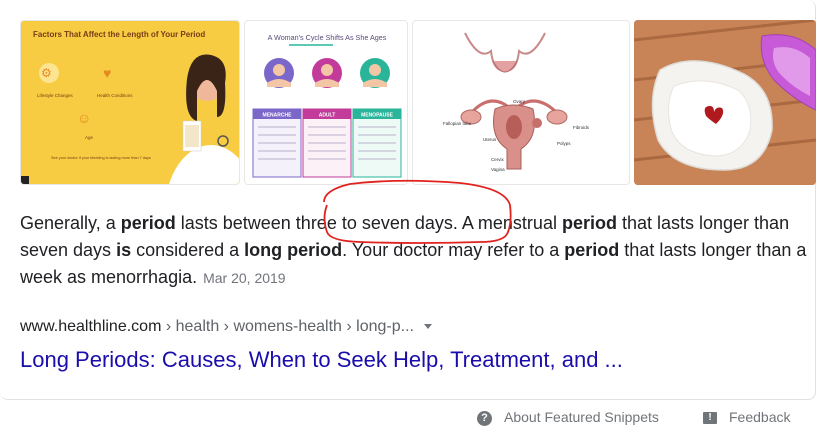 The image size is (824, 431). Describe the element at coordinates (581, 417) in the screenshot. I see `about-label: About Featured Snippets` at that location.